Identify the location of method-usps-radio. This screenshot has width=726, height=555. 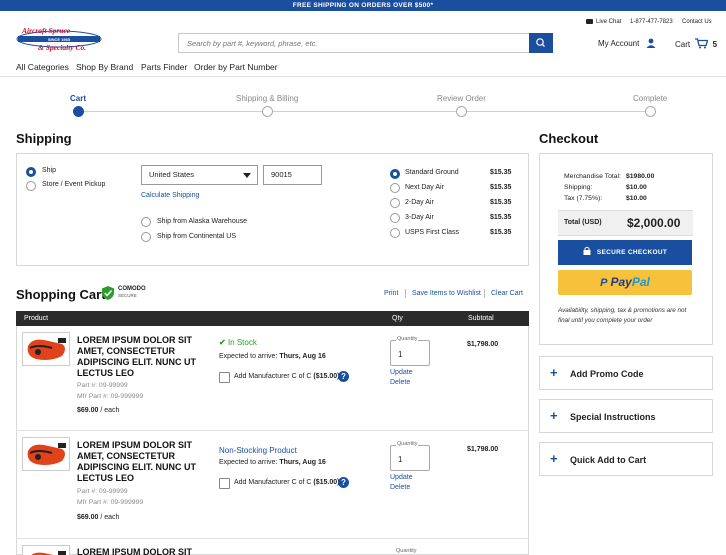
(395, 233).